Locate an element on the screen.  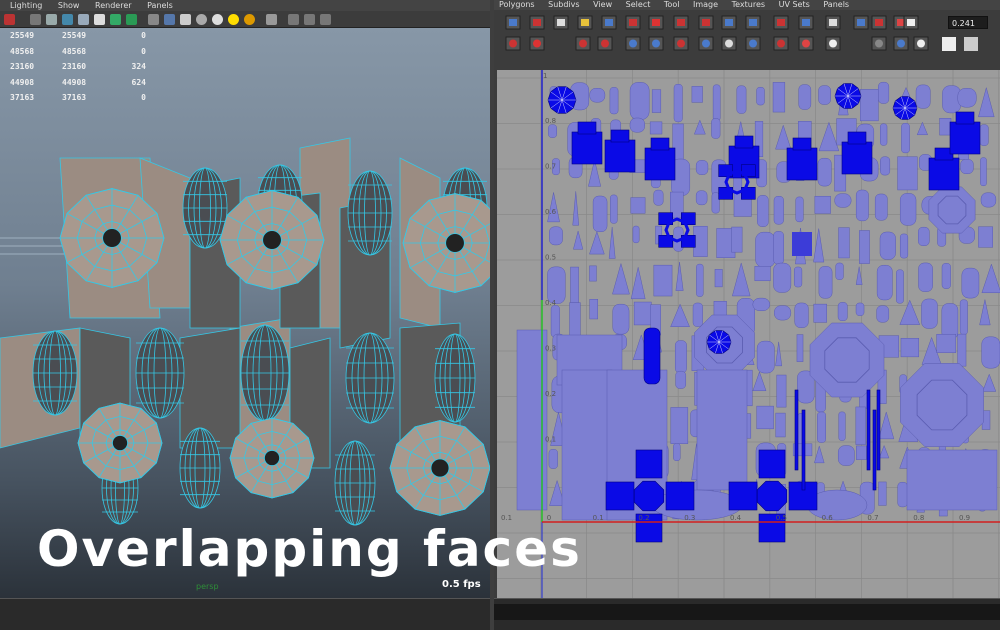
sun-icon is located at coordinates (233, 19).